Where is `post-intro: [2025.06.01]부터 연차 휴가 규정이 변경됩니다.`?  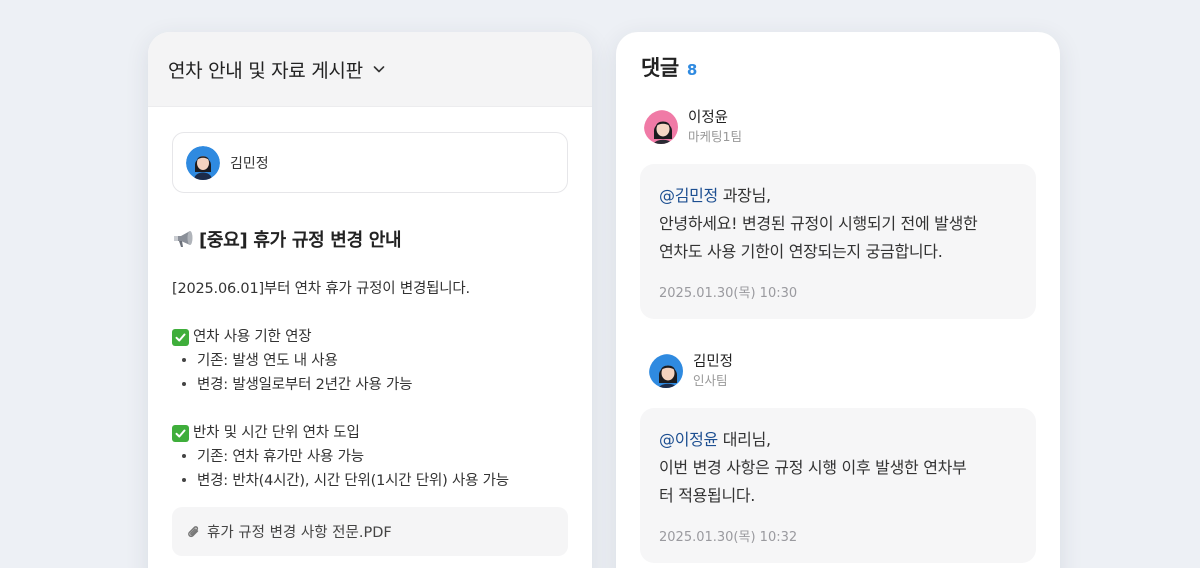 post-intro: [2025.06.01]부터 연차 휴가 규정이 변경됩니다. is located at coordinates (321, 289).